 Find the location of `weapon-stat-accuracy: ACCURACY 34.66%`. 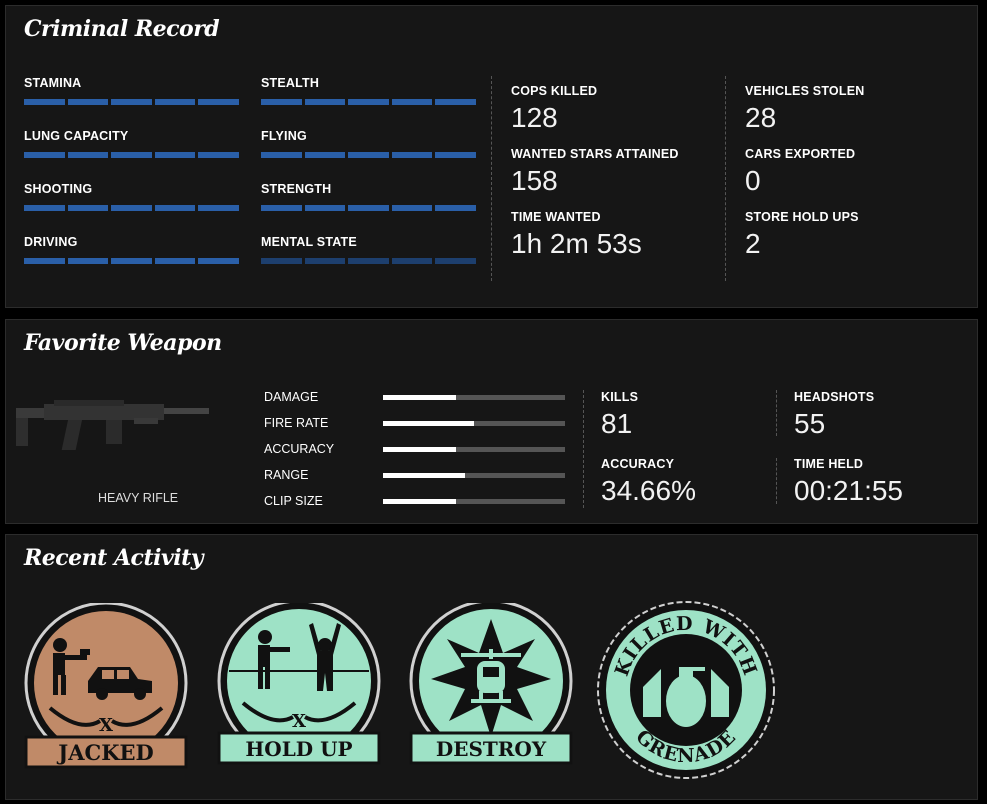

weapon-stat-accuracy: ACCURACY 34.66% is located at coordinates (648, 482).